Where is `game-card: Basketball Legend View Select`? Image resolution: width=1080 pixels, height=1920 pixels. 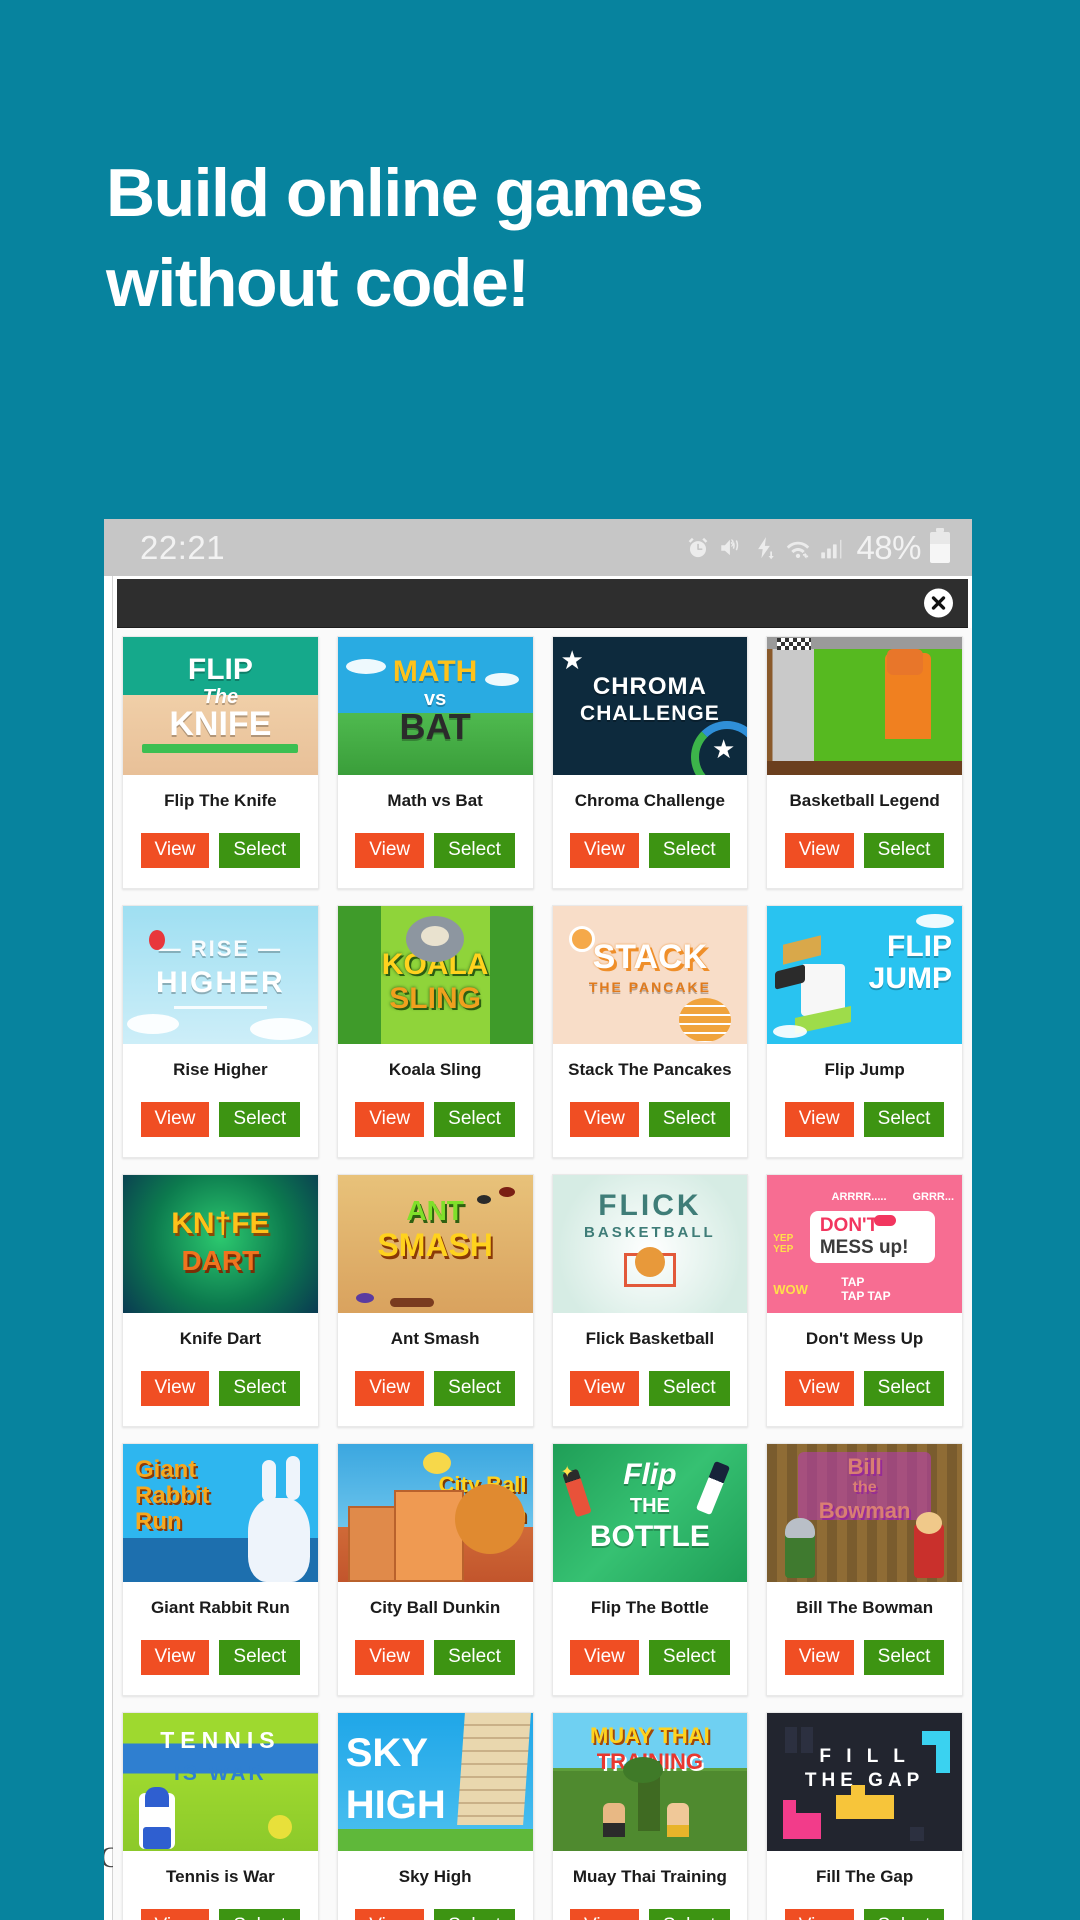
game-card: Basketball Legend View Select is located at coordinates (864, 762).